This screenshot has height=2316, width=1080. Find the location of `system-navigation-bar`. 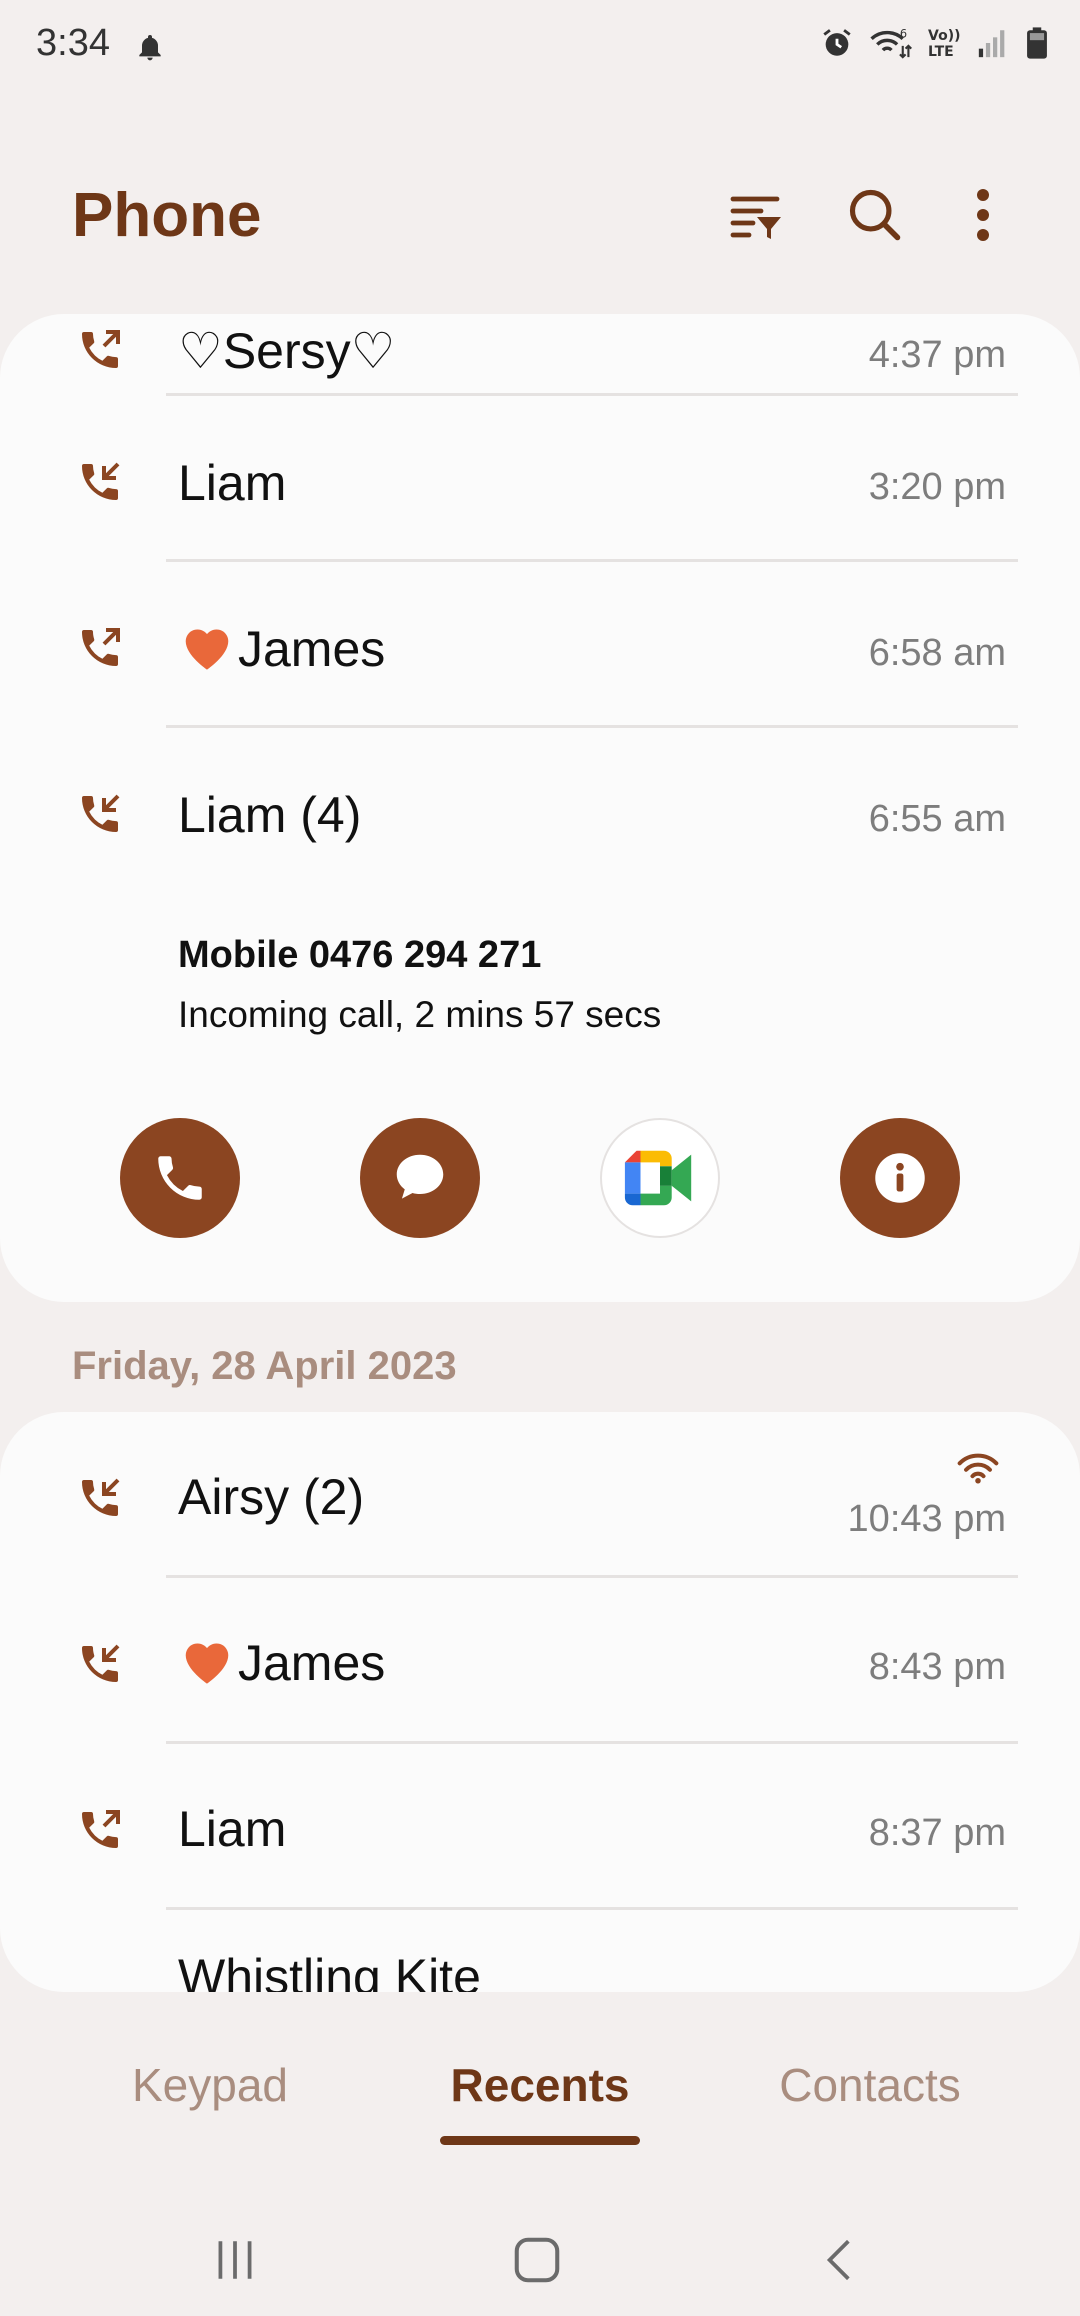

system-navigation-bar is located at coordinates (540, 2258).